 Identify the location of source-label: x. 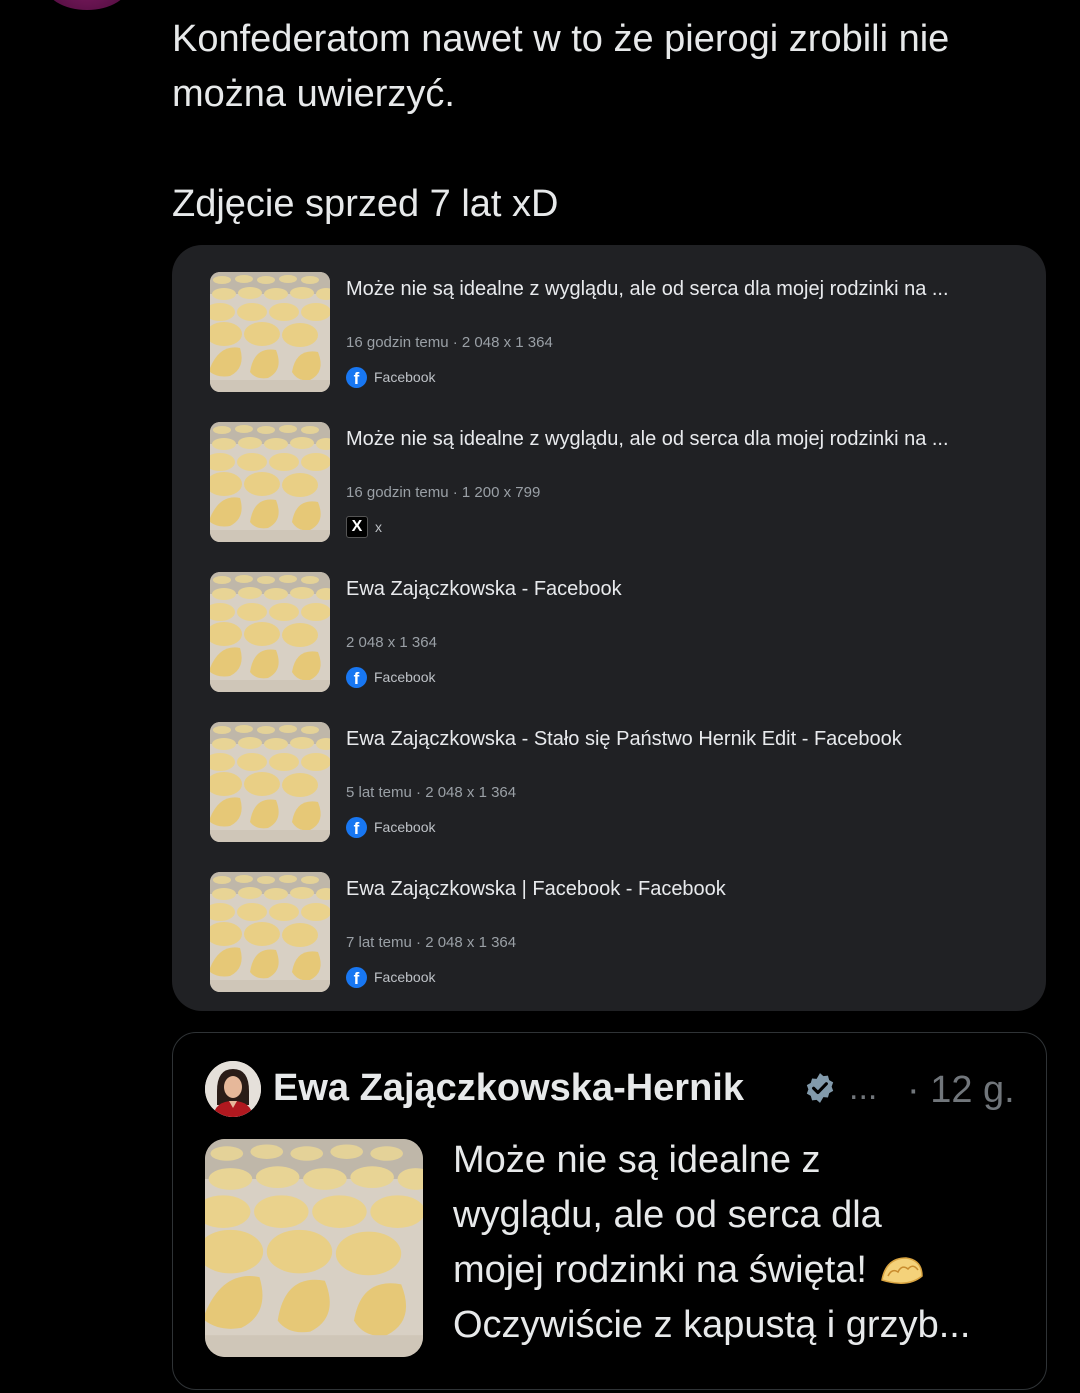
(378, 527).